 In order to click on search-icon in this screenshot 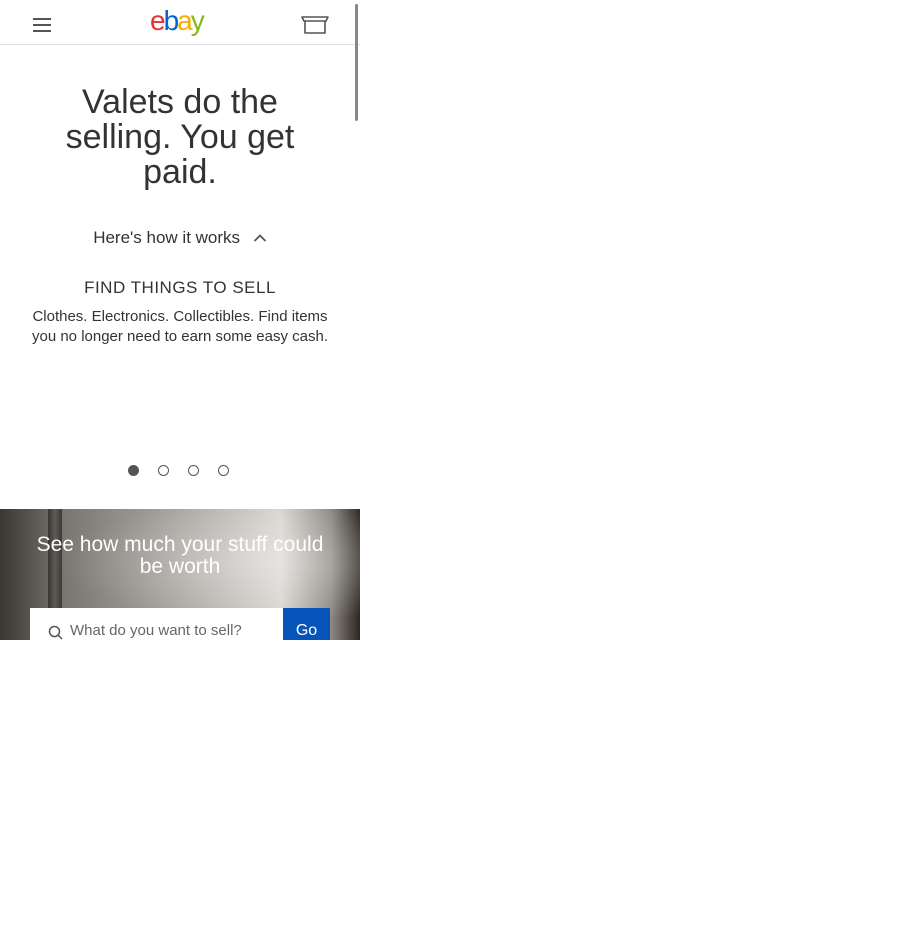, I will do `click(56, 632)`.